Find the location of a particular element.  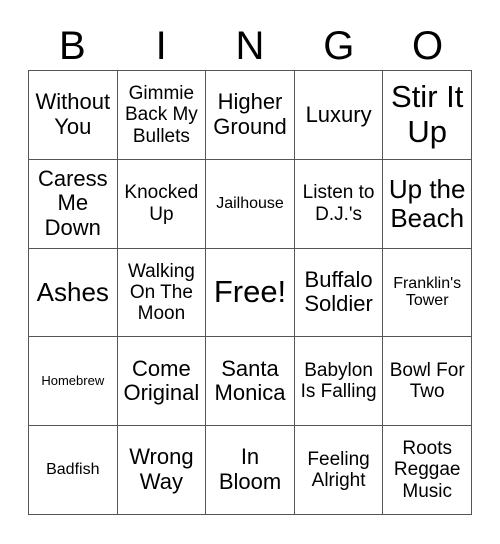

bingo-cell-label: Caress Me Down is located at coordinates (72, 202).